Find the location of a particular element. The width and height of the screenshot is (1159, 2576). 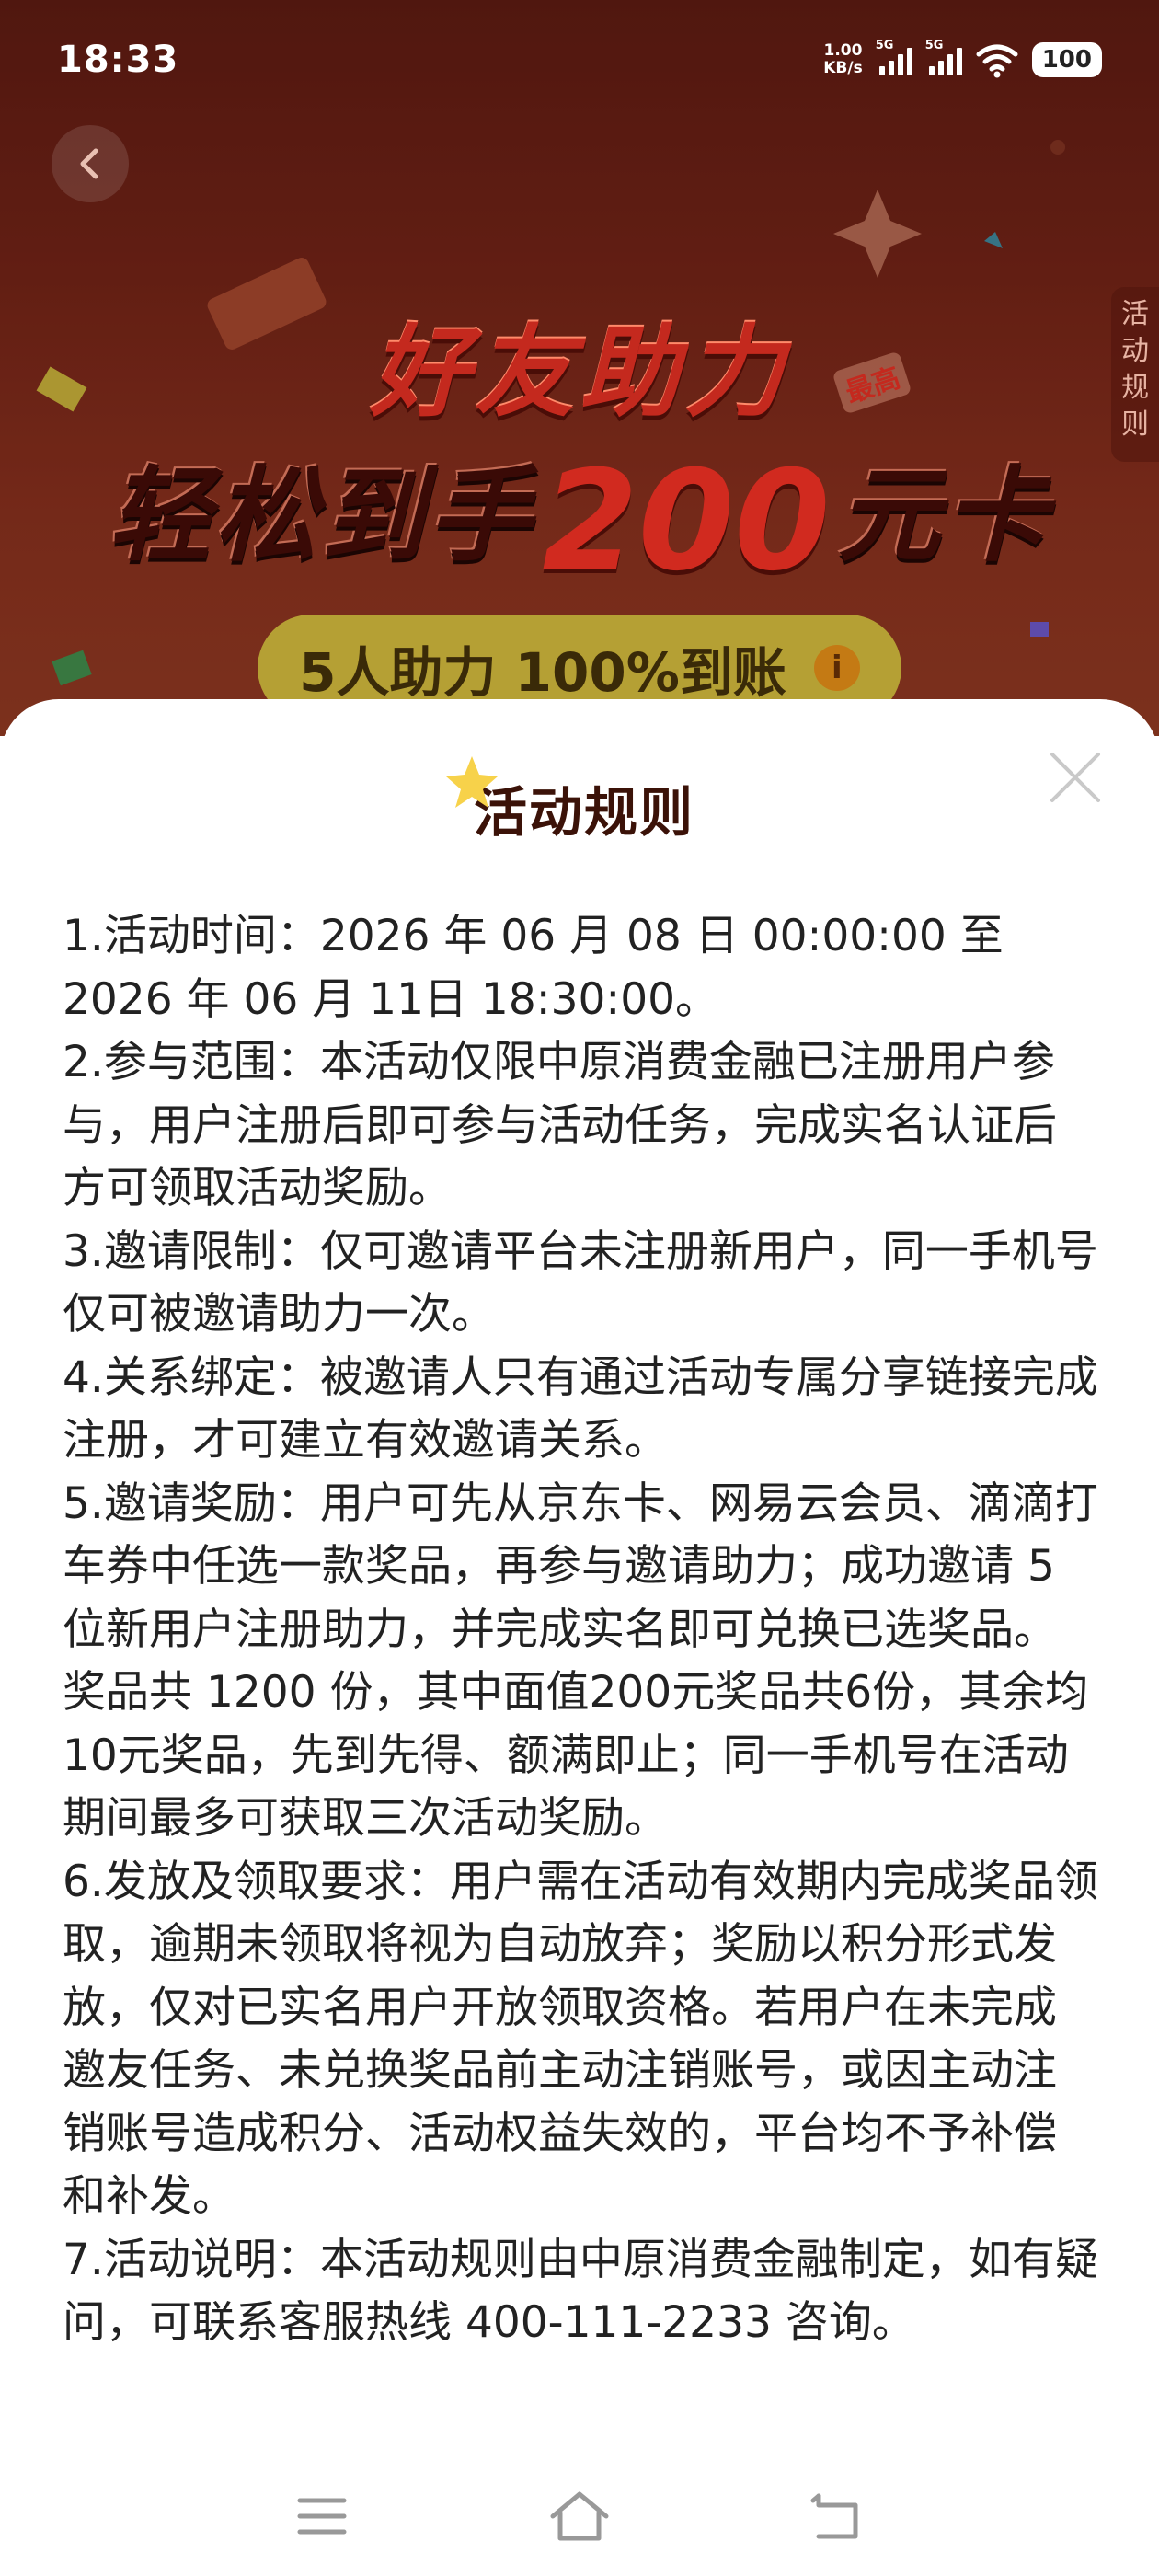

hero-title-line2: 轻松到手 200 元卡 is located at coordinates (579, 517).